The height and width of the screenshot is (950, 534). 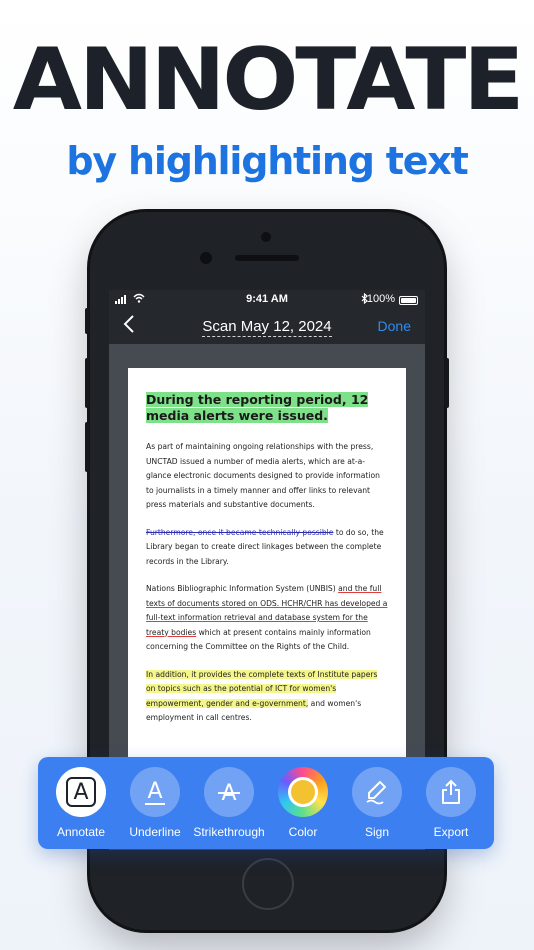 What do you see at coordinates (267, 161) in the screenshot?
I see `subheadline: by highlighting text` at bounding box center [267, 161].